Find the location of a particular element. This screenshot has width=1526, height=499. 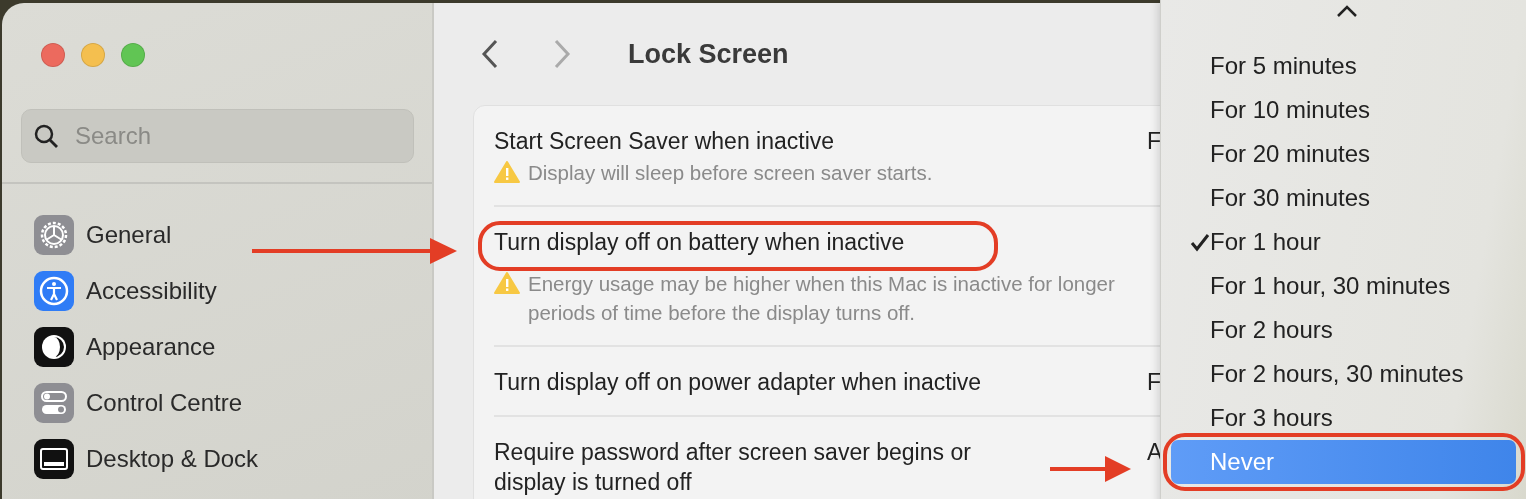

back-icon is located at coordinates (490, 54).